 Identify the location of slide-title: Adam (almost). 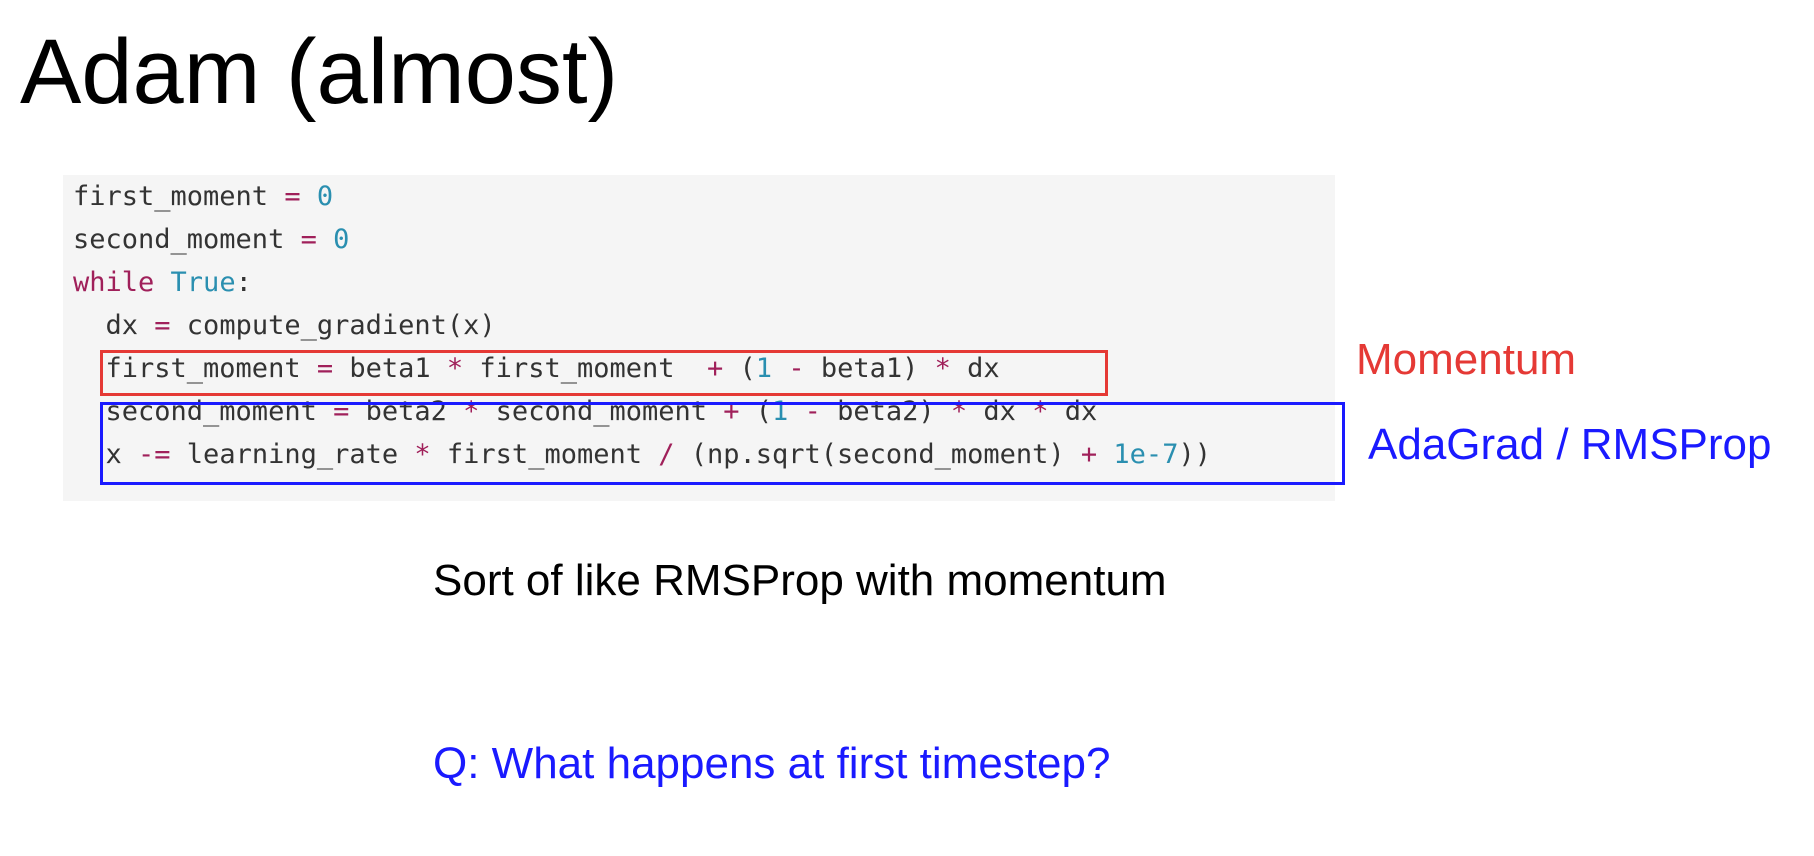
(319, 72).